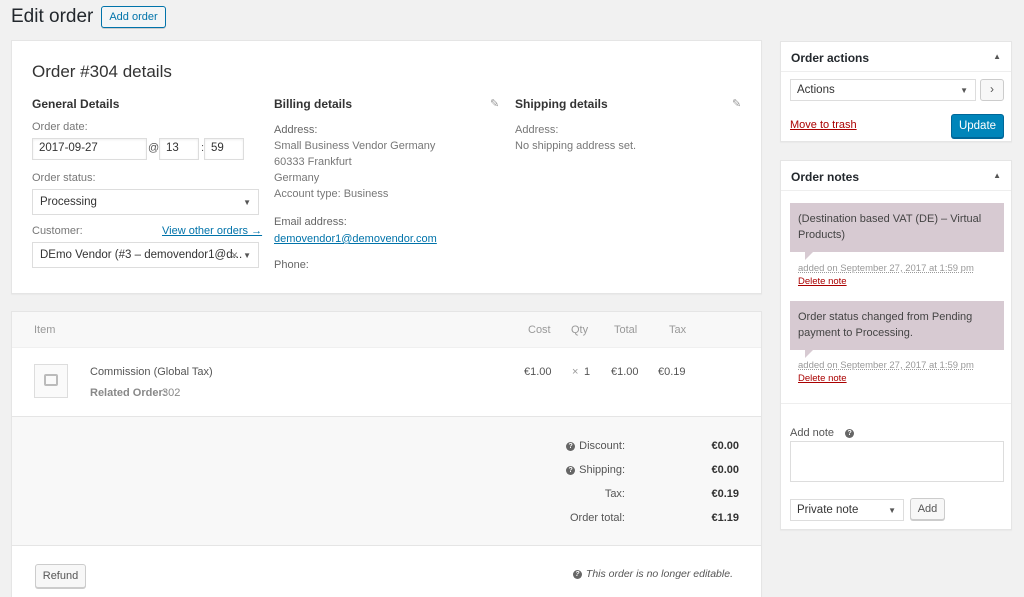 This screenshot has height=597, width=1024. What do you see at coordinates (68, 202) in the screenshot?
I see `order-status-value: Processing` at bounding box center [68, 202].